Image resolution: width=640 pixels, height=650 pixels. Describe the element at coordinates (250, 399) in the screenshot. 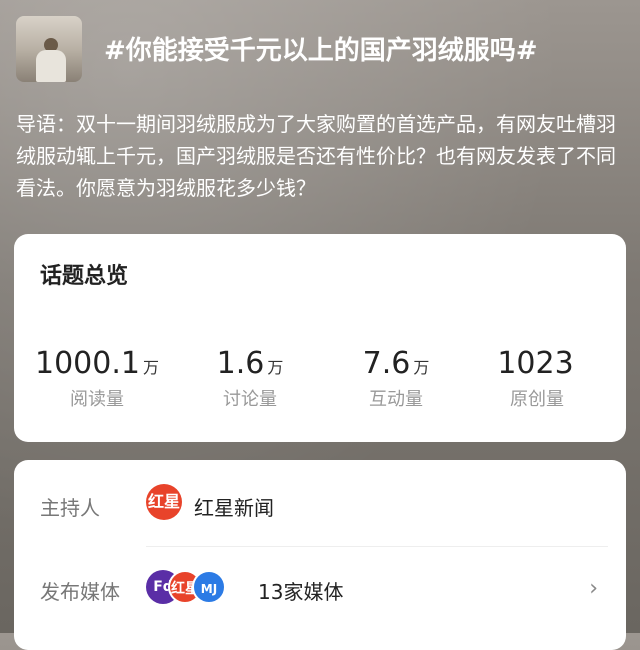

I see `stat-label: 讨论量` at that location.